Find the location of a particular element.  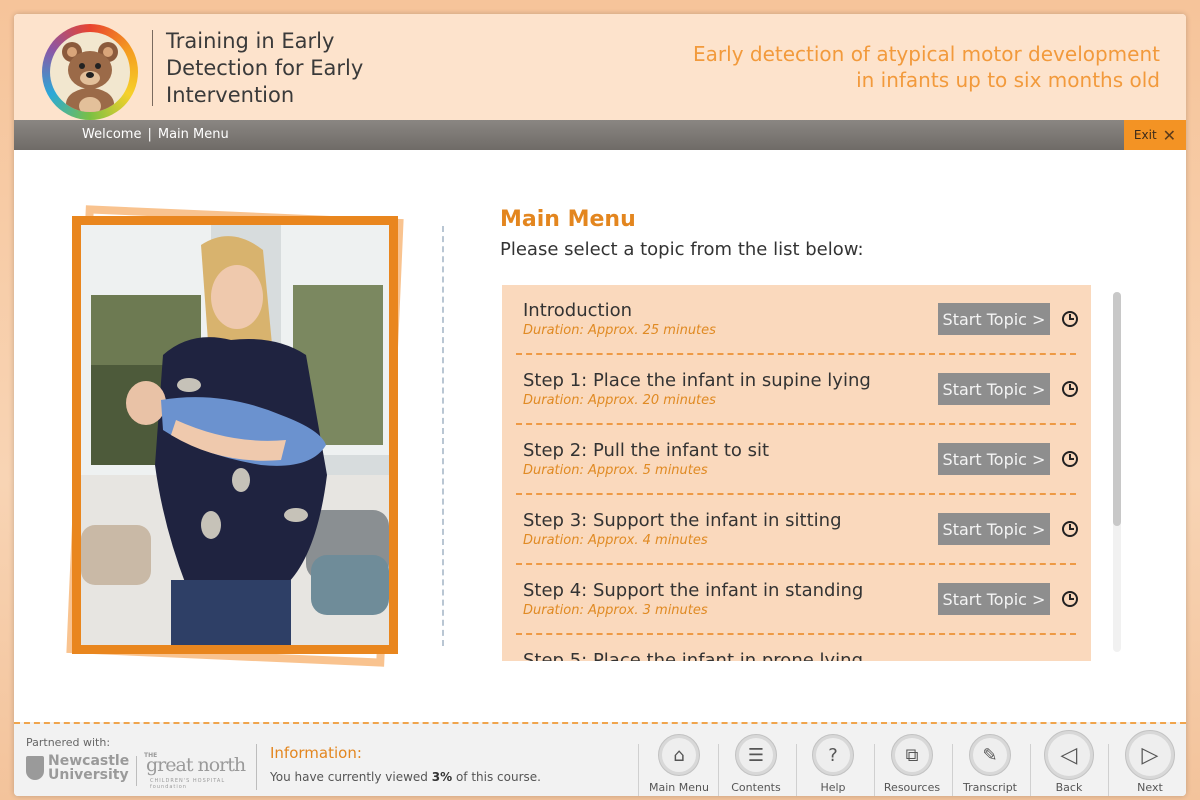

help-button: ? Help is located at coordinates (833, 765).